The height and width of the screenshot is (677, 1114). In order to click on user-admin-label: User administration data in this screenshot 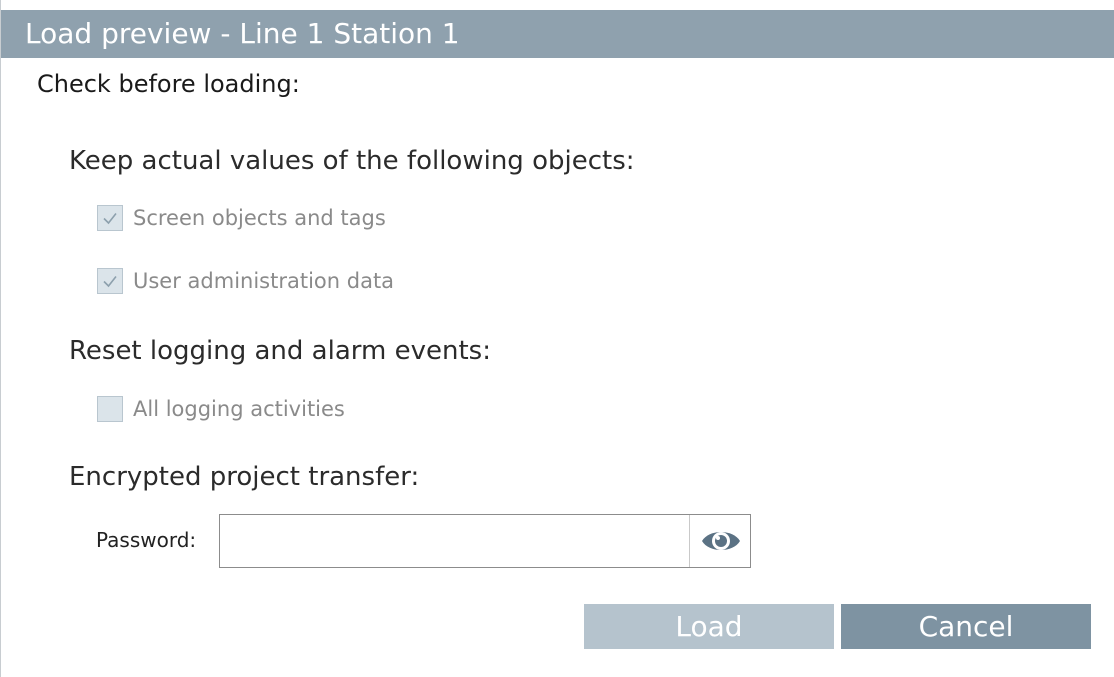, I will do `click(264, 281)`.